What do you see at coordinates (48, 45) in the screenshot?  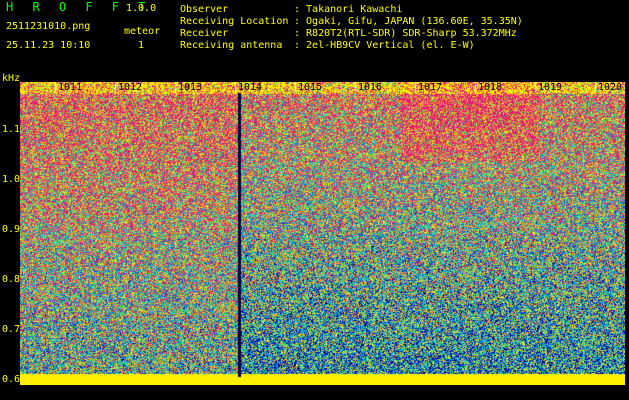 I see `date-time: 25.11.23 10:10` at bounding box center [48, 45].